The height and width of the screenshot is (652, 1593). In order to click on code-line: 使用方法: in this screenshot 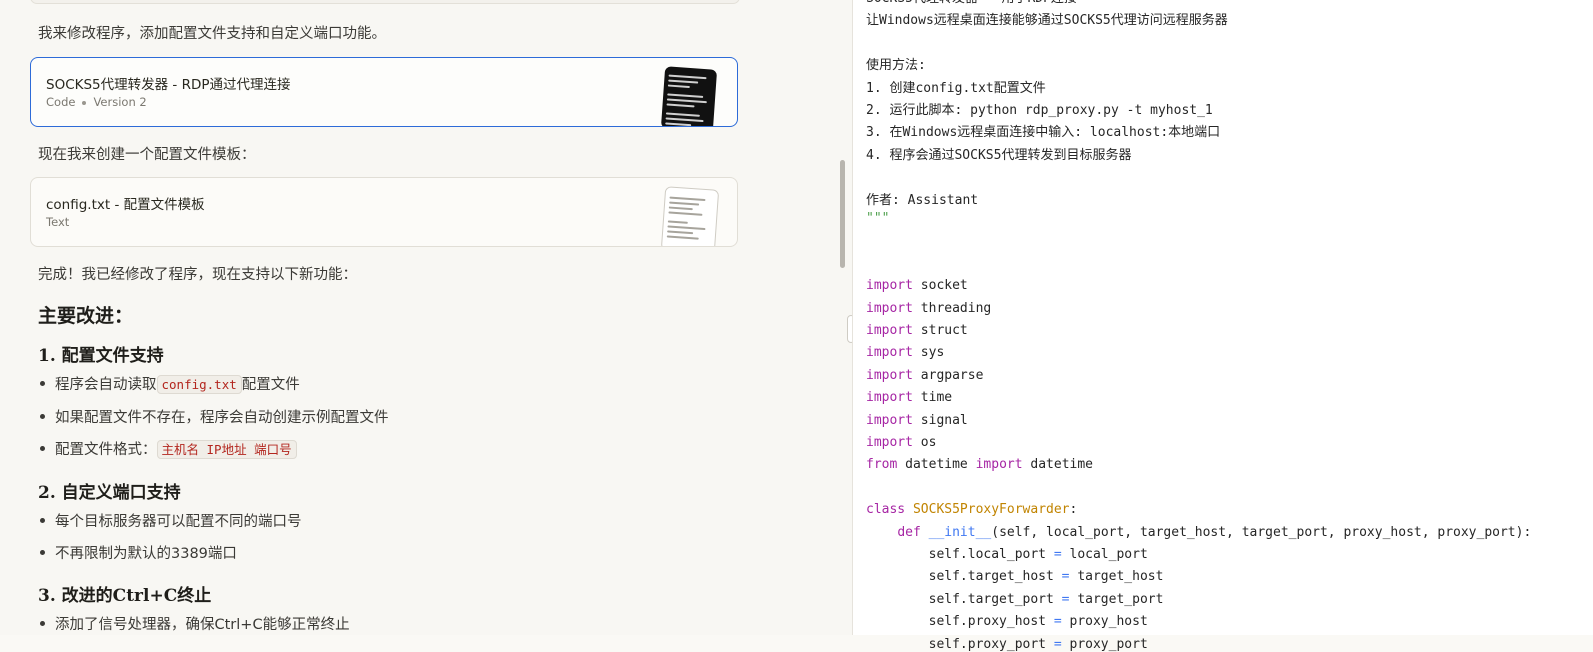, I will do `click(896, 66)`.